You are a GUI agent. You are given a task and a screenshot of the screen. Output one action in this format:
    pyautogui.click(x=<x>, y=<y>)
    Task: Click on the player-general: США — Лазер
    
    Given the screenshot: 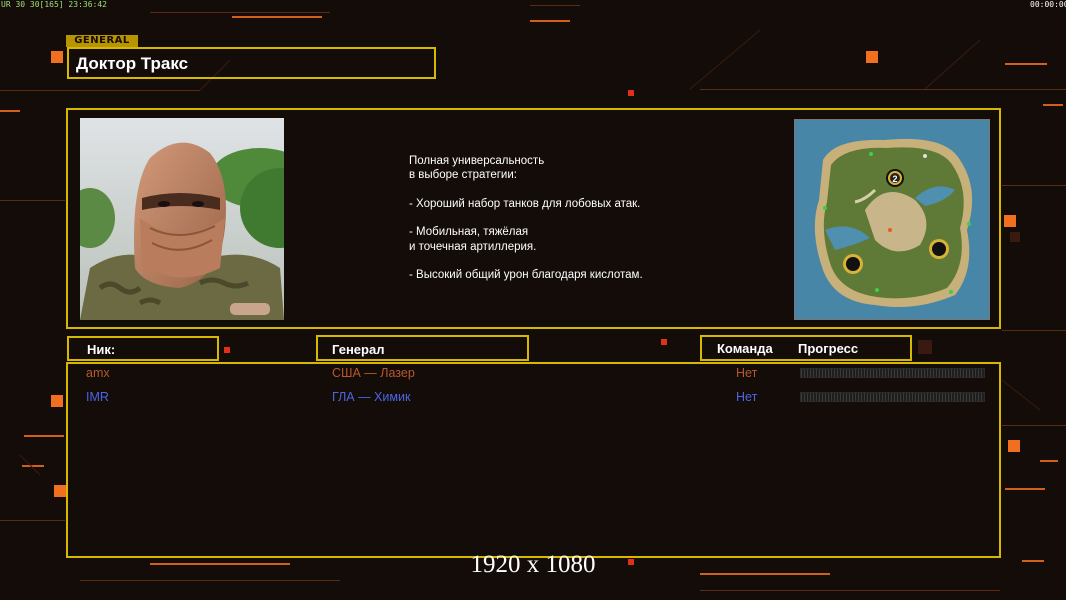 What is the action you would take?
    pyautogui.click(x=373, y=373)
    